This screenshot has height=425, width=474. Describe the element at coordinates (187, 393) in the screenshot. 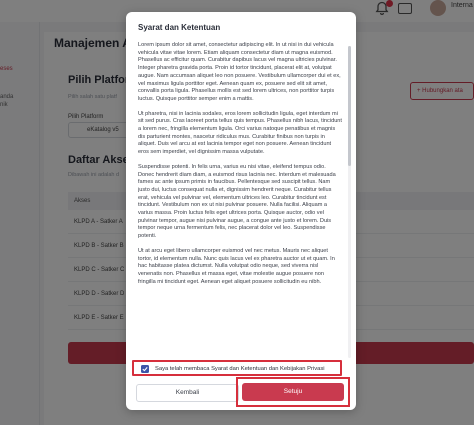

I see `back-button: Kembali` at that location.